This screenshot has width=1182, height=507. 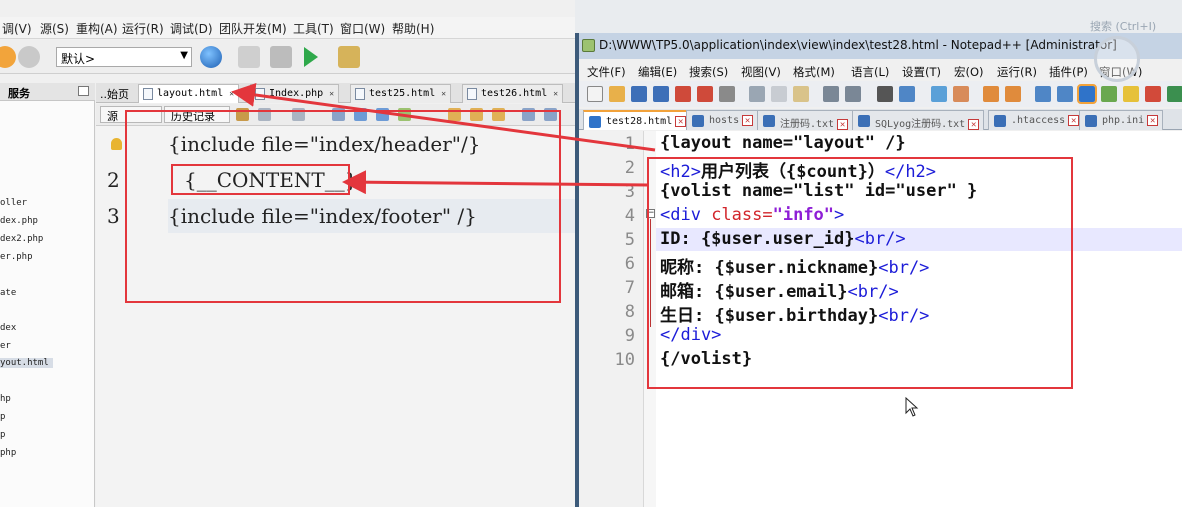 I want to click on arrow-to-content, so click(x=495, y=182).